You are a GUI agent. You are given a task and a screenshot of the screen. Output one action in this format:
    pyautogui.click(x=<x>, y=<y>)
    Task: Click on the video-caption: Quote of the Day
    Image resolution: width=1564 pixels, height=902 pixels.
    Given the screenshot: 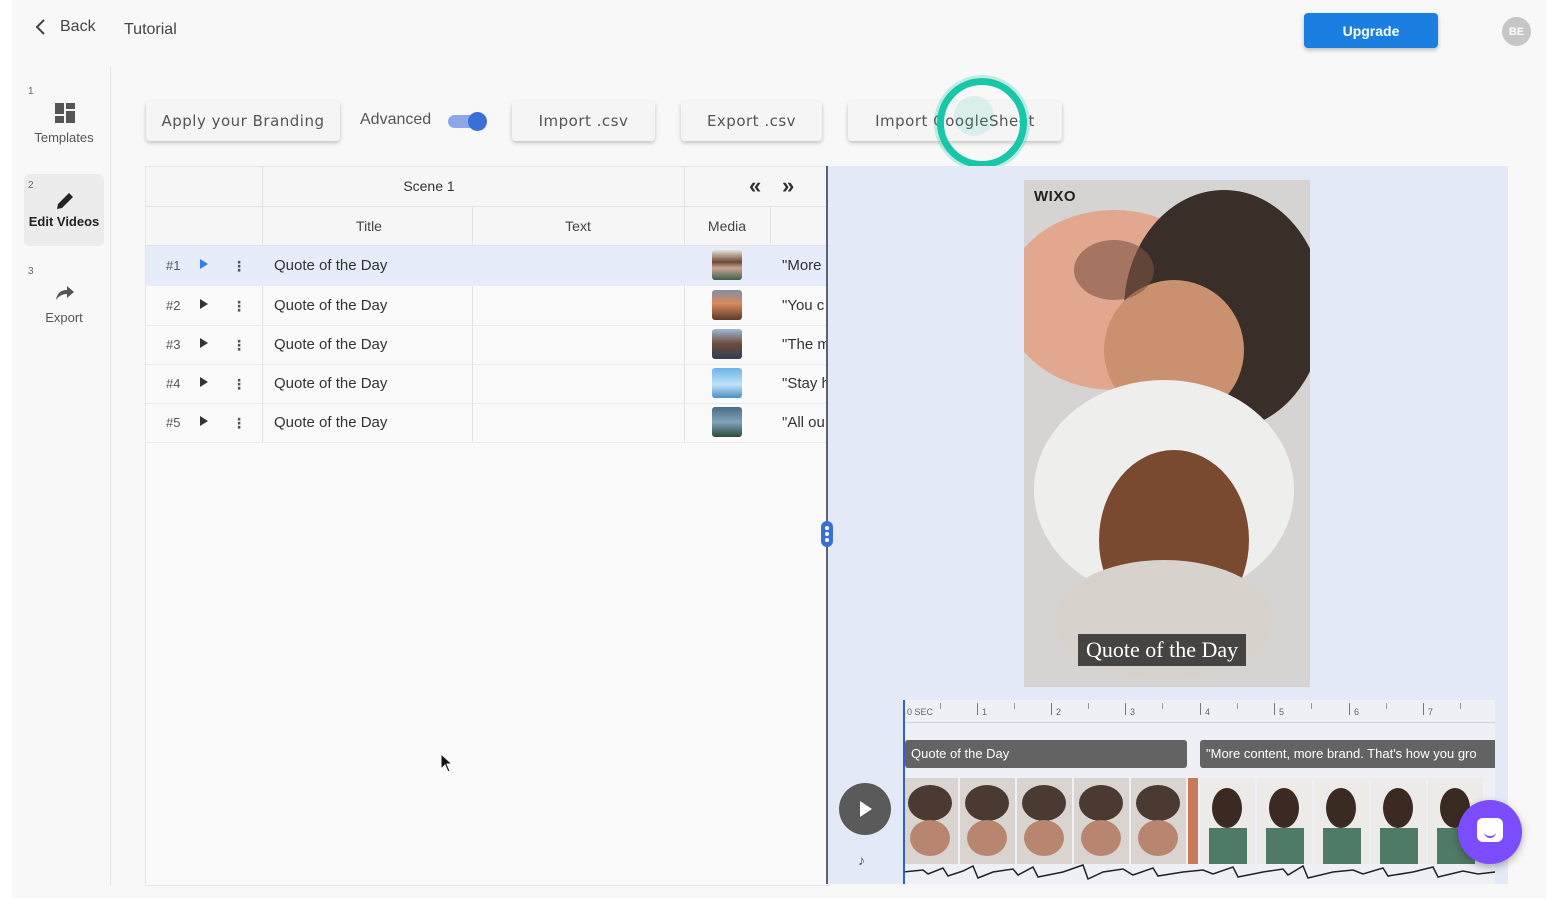 What is the action you would take?
    pyautogui.click(x=1162, y=650)
    